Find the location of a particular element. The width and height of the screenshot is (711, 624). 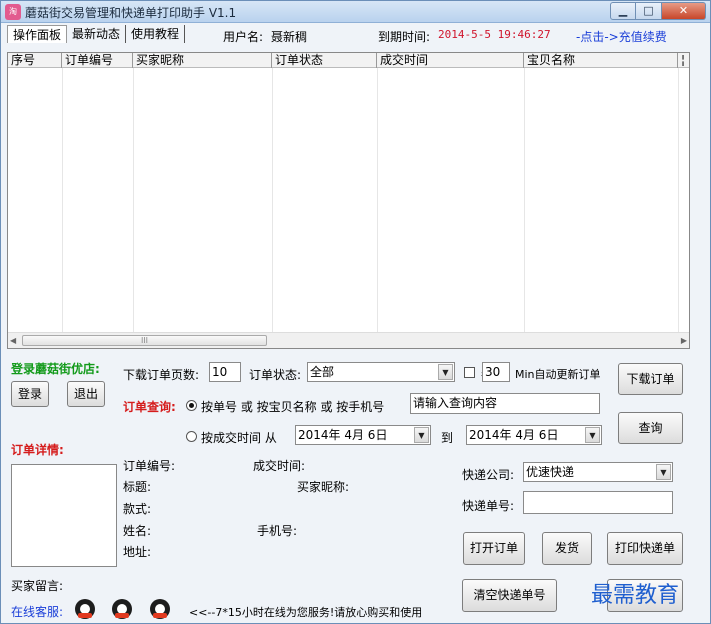

detail-buyer-nick-label: 买家昵称: is located at coordinates (323, 487).